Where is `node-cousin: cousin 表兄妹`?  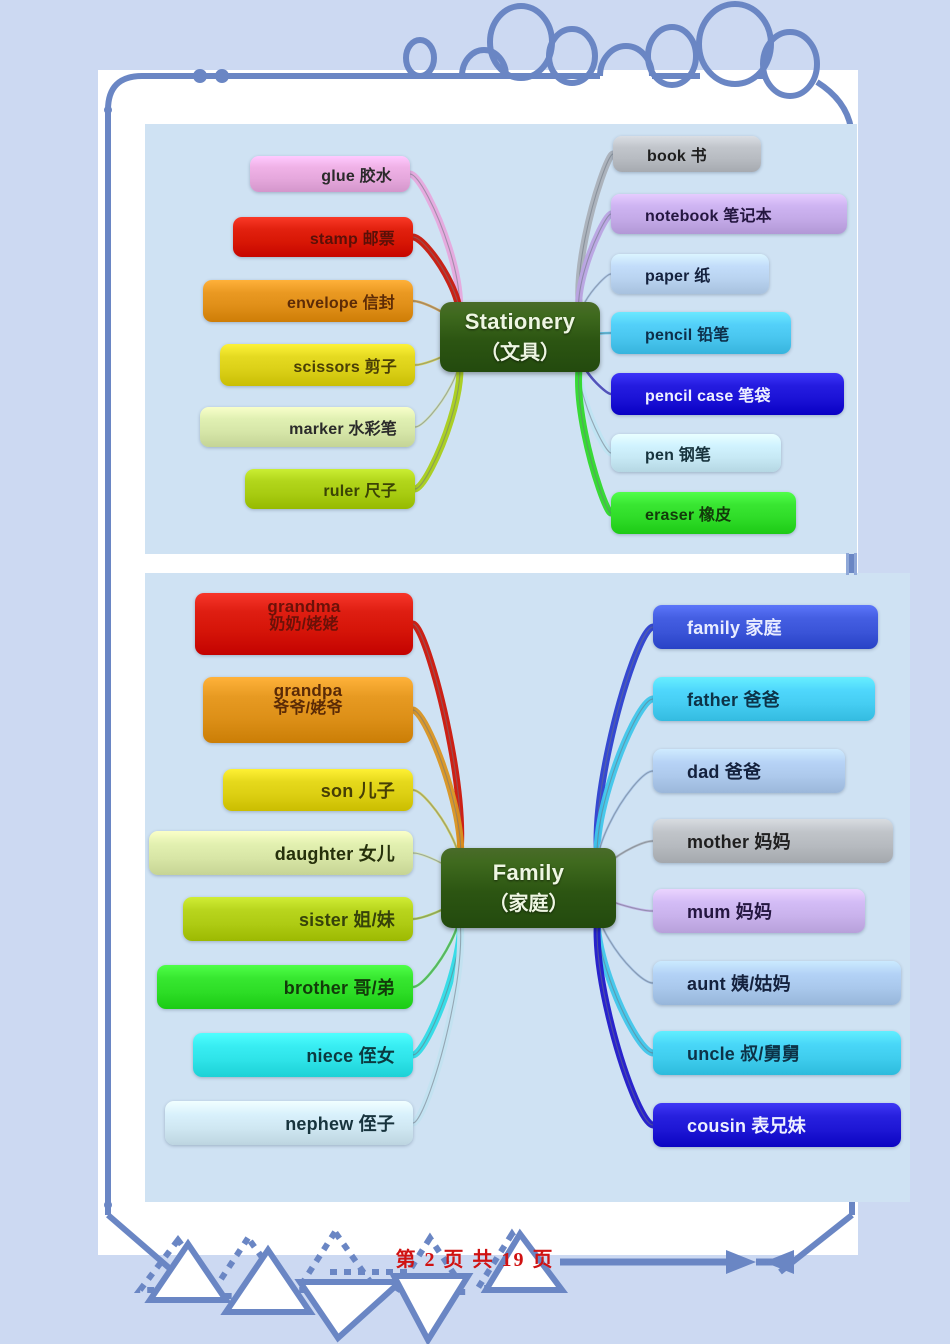
node-cousin: cousin 表兄妹 is located at coordinates (777, 1125).